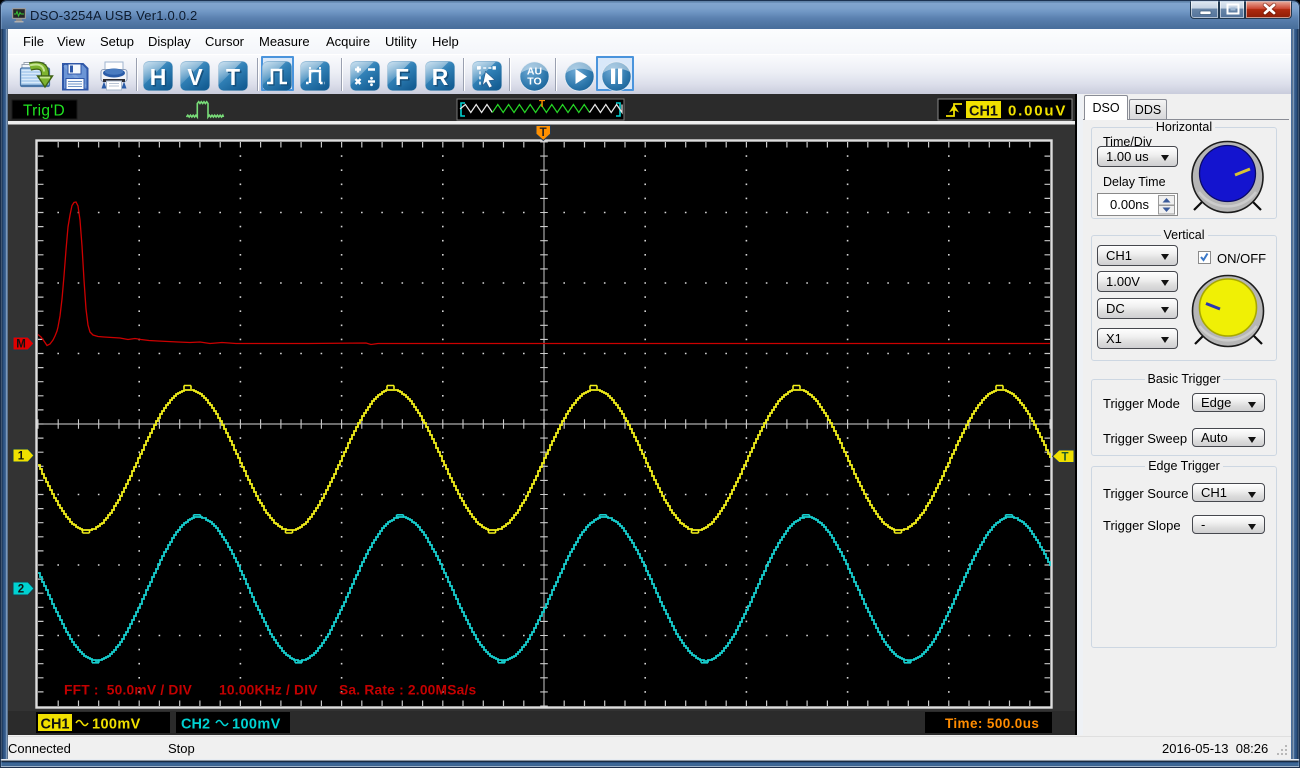 This screenshot has height=768, width=1300. Describe the element at coordinates (158, 77) in the screenshot. I see `svg-text: H` at that location.